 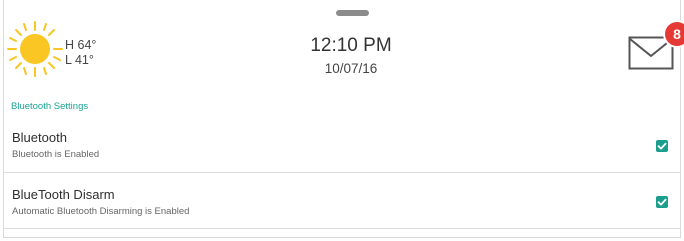 What do you see at coordinates (101, 211) in the screenshot?
I see `setting-subtitle: Automatic Bluetooth Disarming is Enabled` at bounding box center [101, 211].